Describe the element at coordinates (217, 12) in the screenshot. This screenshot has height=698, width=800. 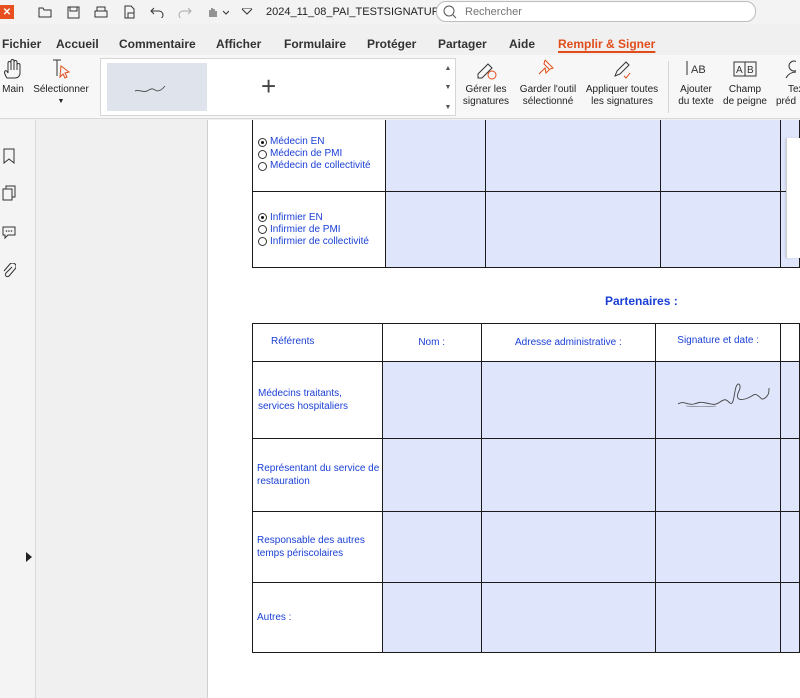
I see `hand-tool-dropdown-icon` at that location.